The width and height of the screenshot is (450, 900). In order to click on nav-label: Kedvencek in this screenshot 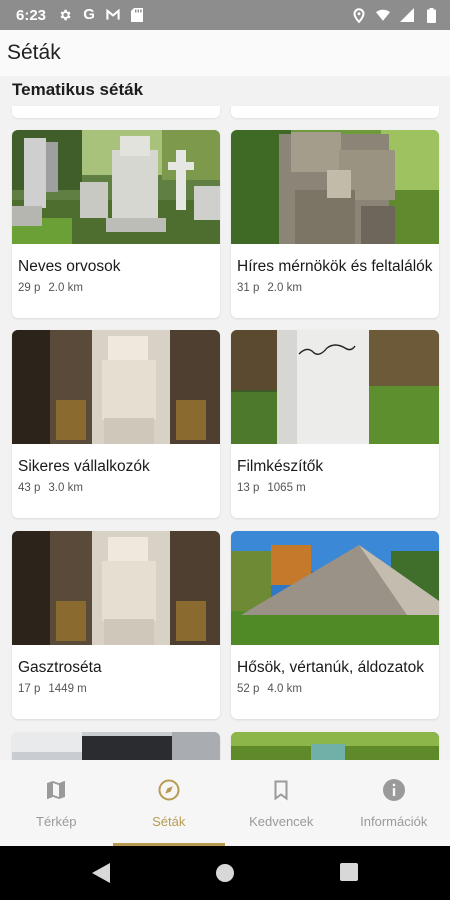, I will do `click(281, 821)`.